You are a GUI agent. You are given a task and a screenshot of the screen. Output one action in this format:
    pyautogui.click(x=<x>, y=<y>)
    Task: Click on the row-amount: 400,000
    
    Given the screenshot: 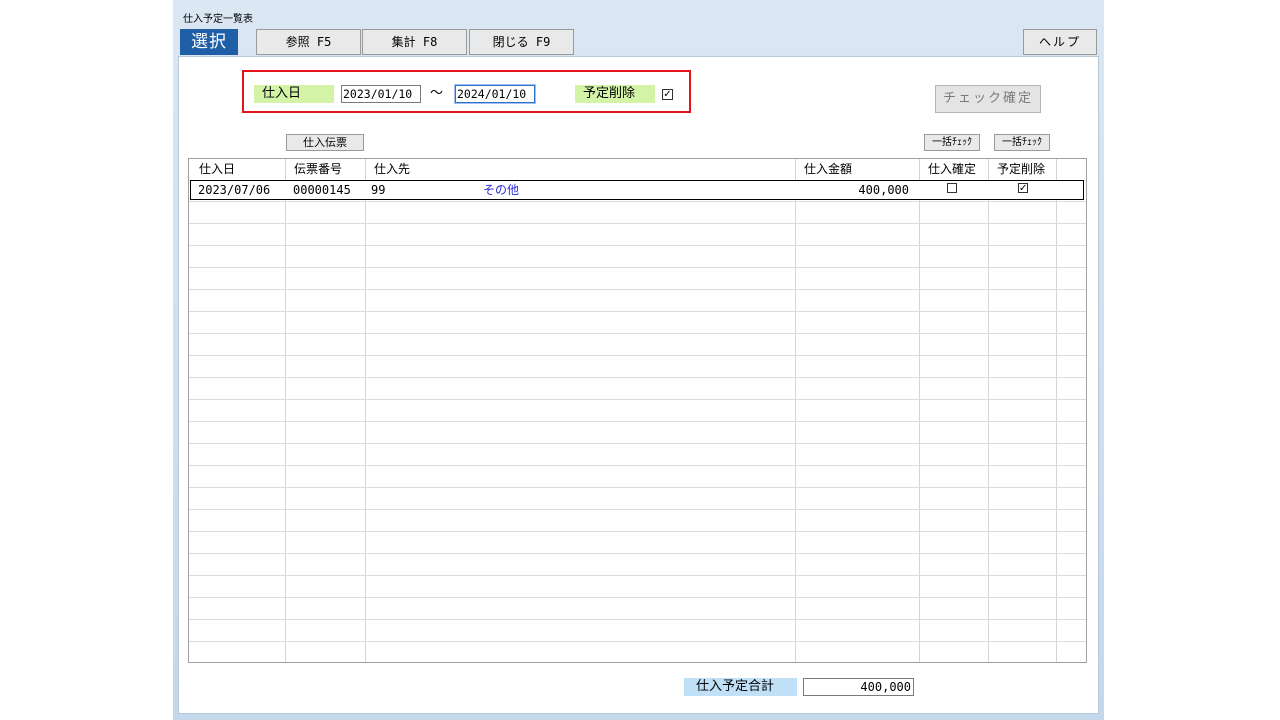 What is the action you would take?
    pyautogui.click(x=883, y=190)
    